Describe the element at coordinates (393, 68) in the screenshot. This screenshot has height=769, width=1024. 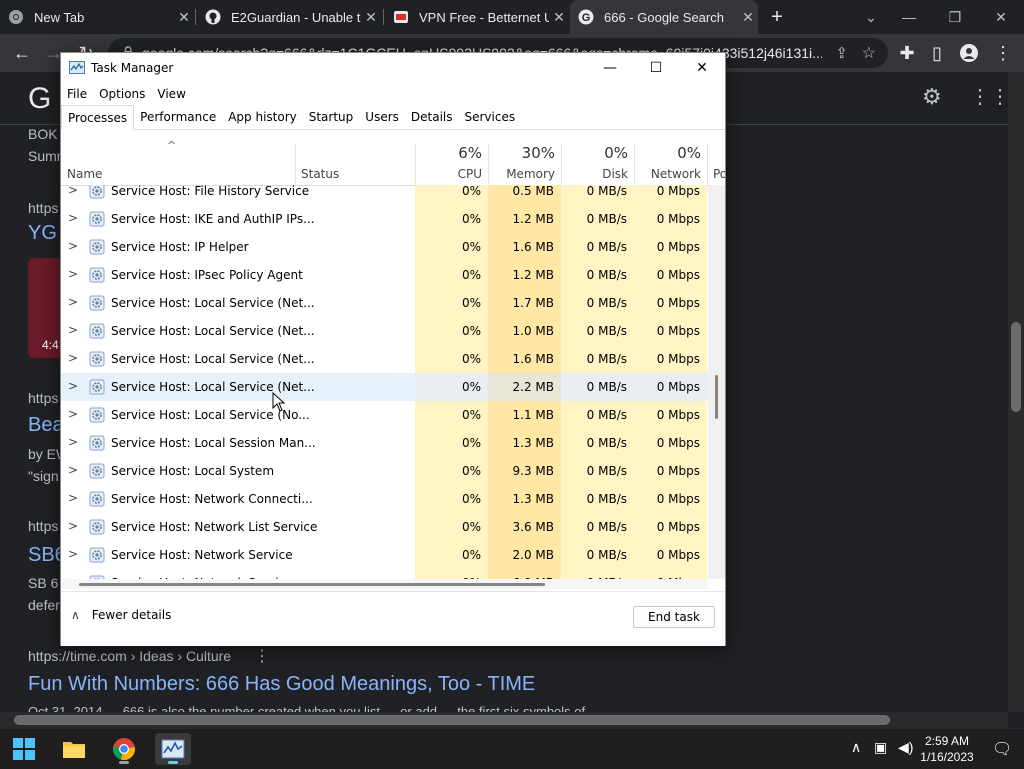
I see `task-manager-titlebar: Task Manager — ☐ ✕` at that location.